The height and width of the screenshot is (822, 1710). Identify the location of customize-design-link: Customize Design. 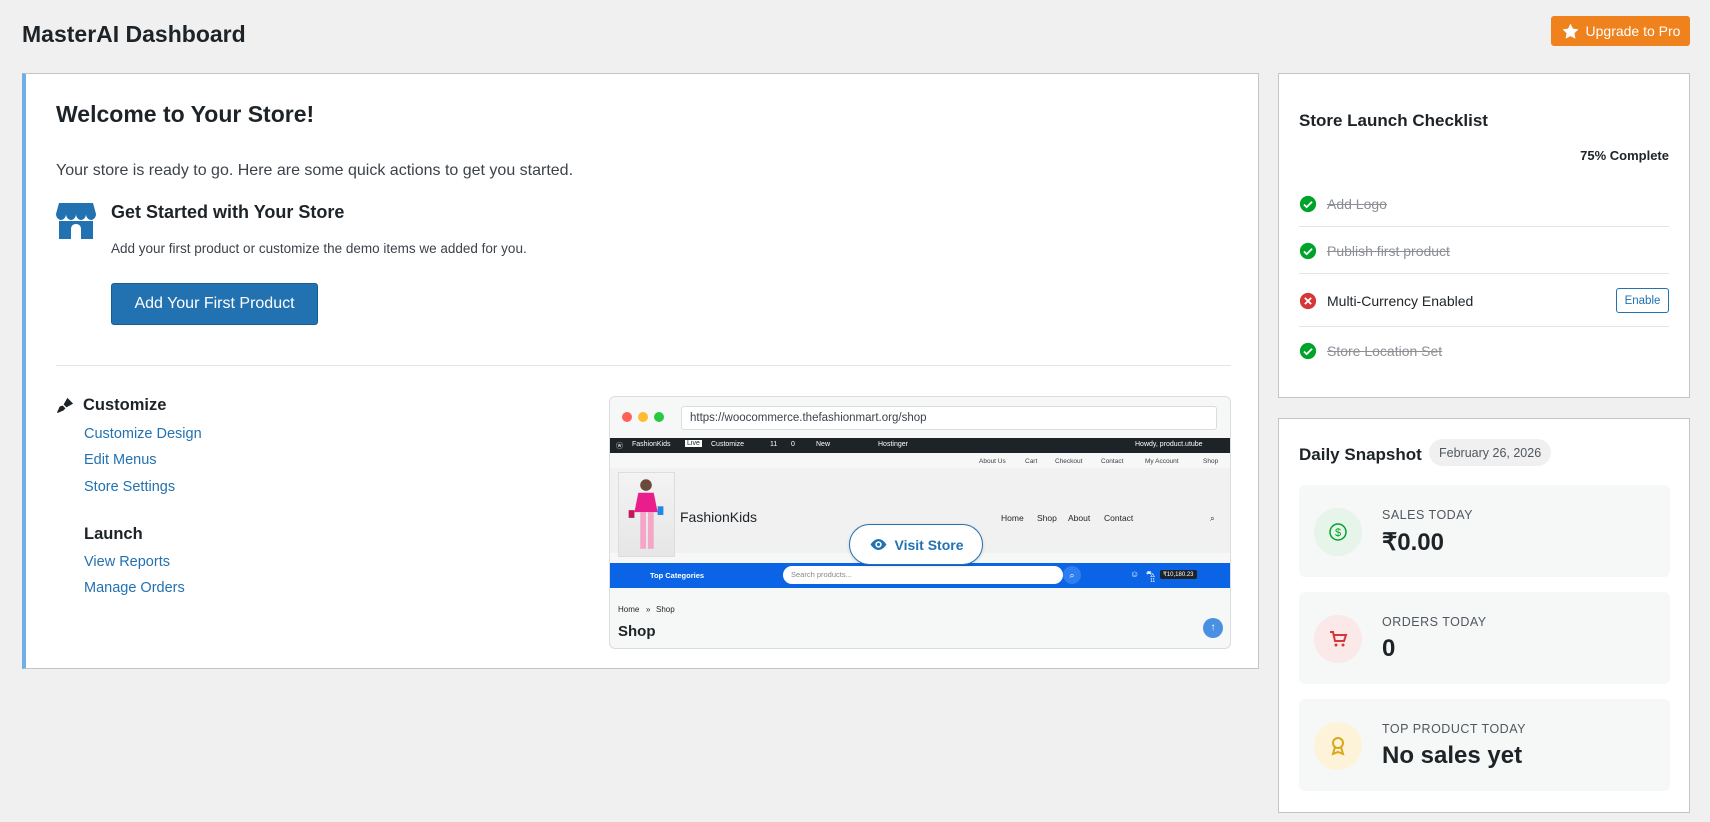
(143, 434).